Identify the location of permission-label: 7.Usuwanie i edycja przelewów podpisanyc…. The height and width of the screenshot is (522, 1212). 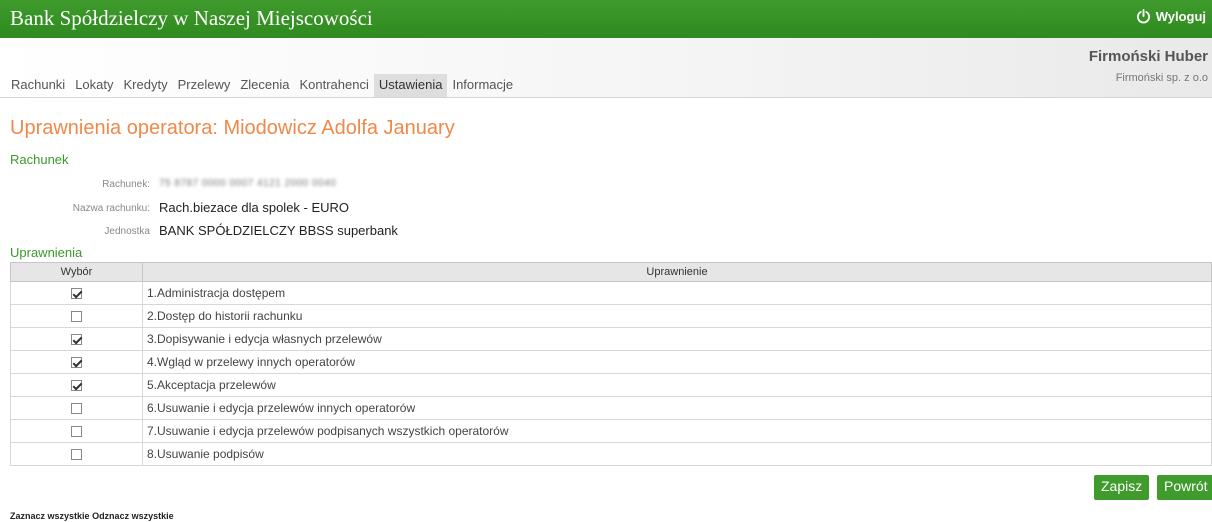
(677, 431).